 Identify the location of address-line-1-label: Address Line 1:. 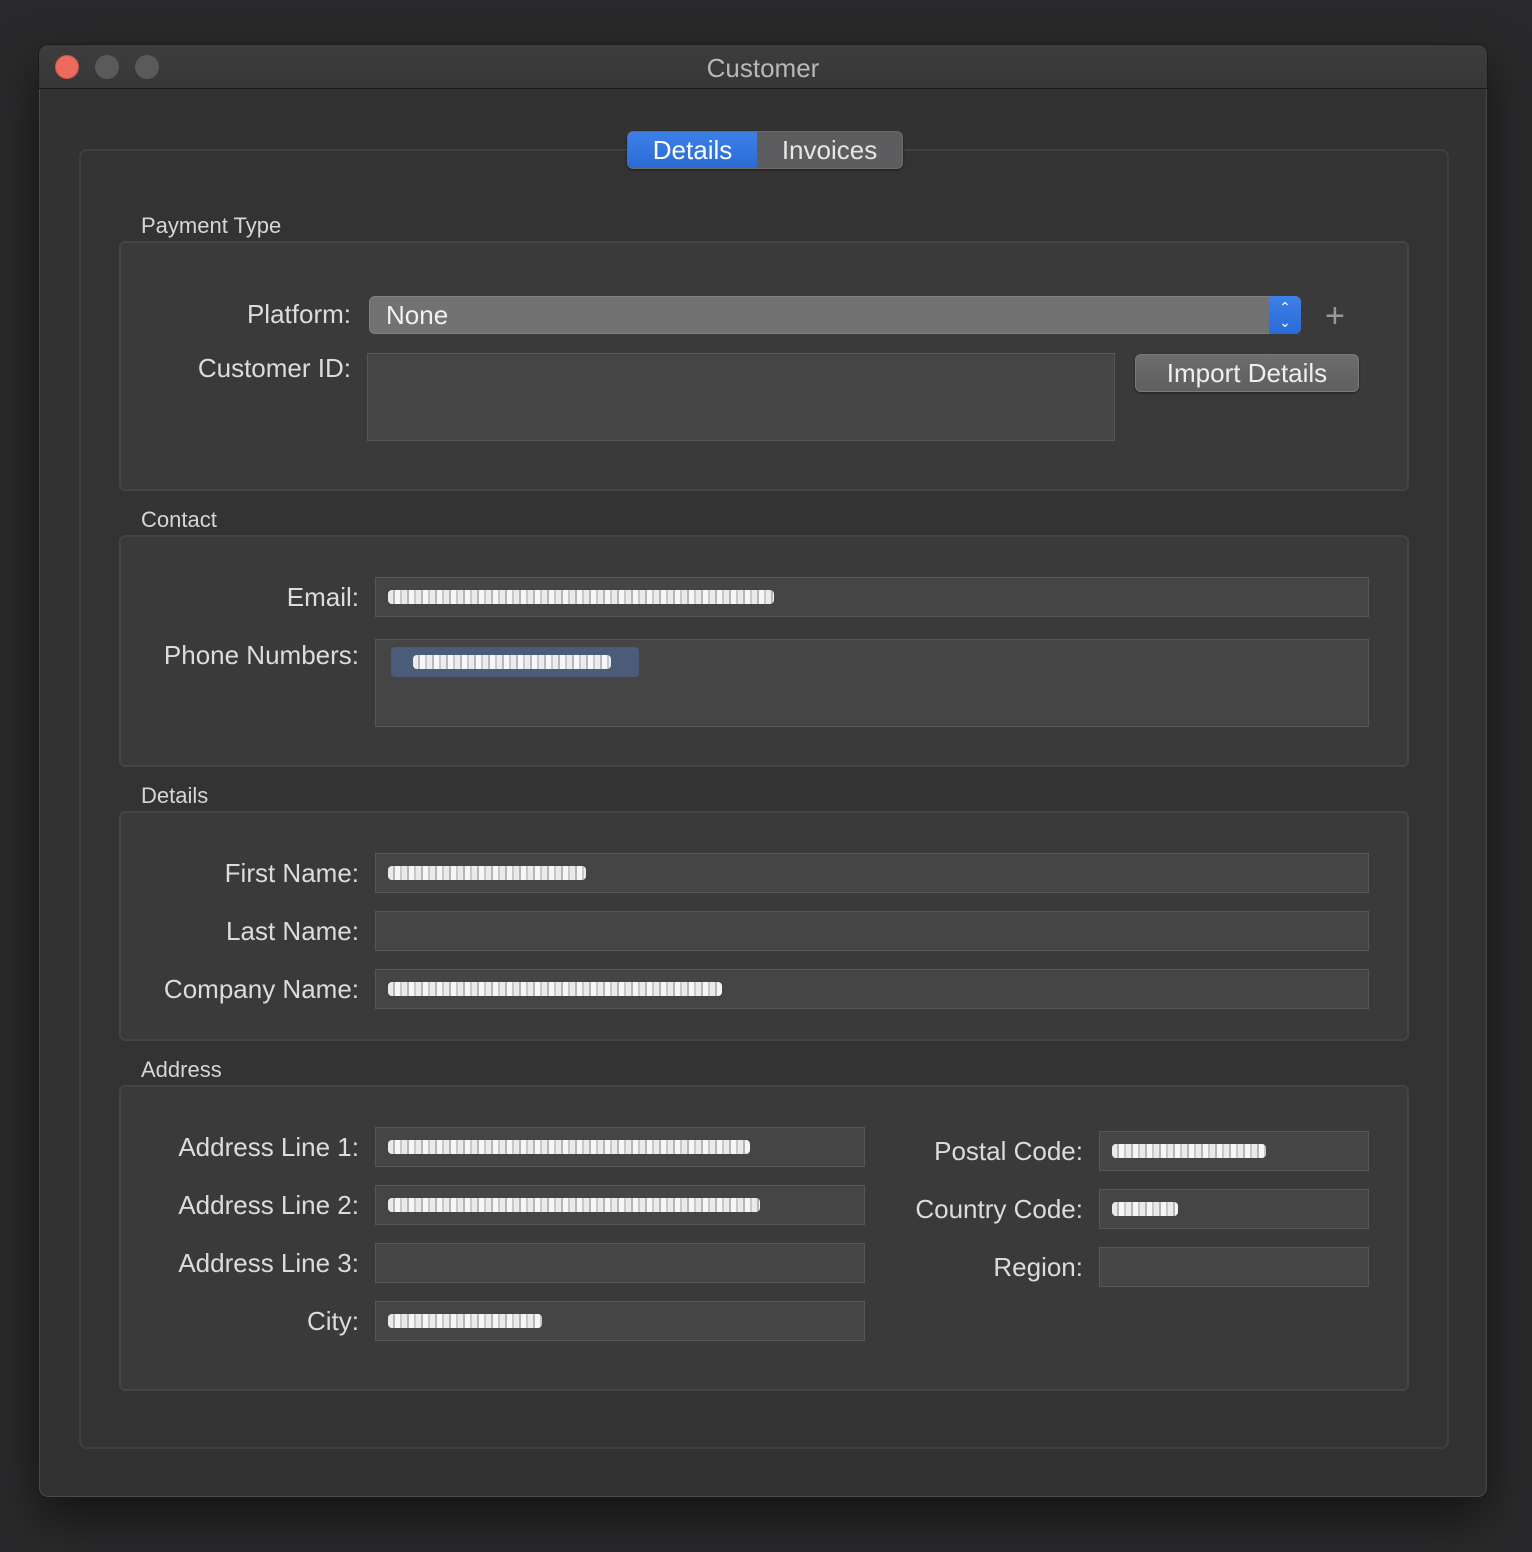
(268, 1147).